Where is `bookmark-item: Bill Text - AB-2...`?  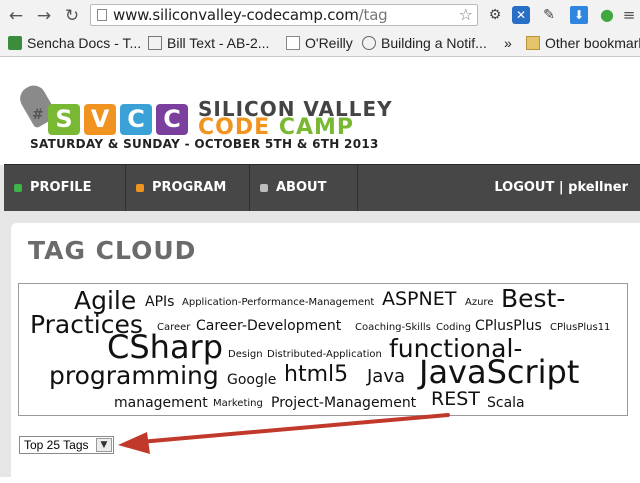
bookmark-item: Bill Text - AB-2... is located at coordinates (208, 43).